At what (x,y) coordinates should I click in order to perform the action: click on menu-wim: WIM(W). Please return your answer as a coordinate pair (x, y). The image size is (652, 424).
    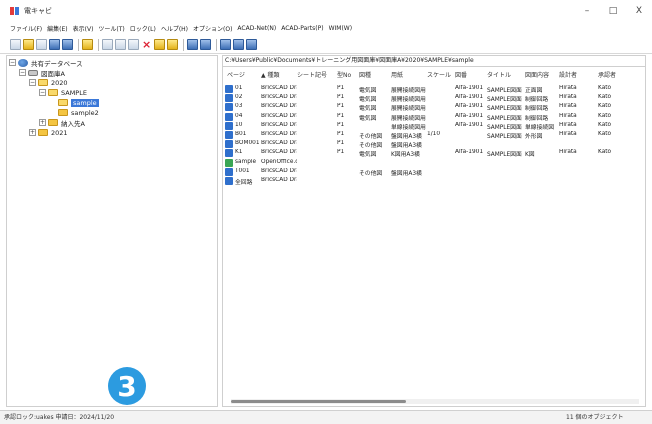
    Looking at the image, I should click on (341, 28).